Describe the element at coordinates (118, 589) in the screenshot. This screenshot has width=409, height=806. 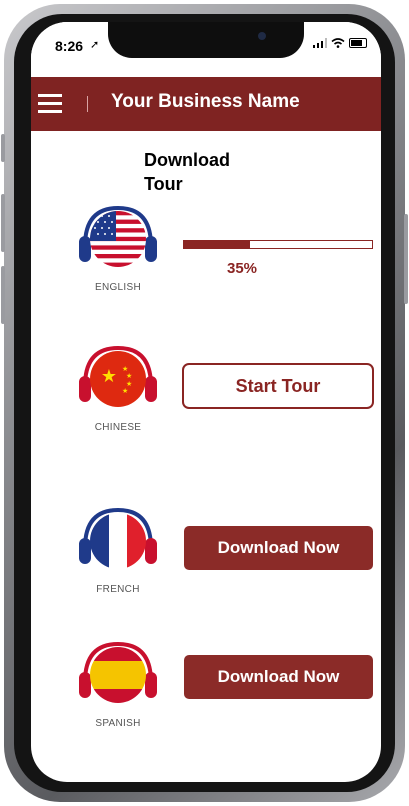
I see `french-label: FRENCH` at that location.